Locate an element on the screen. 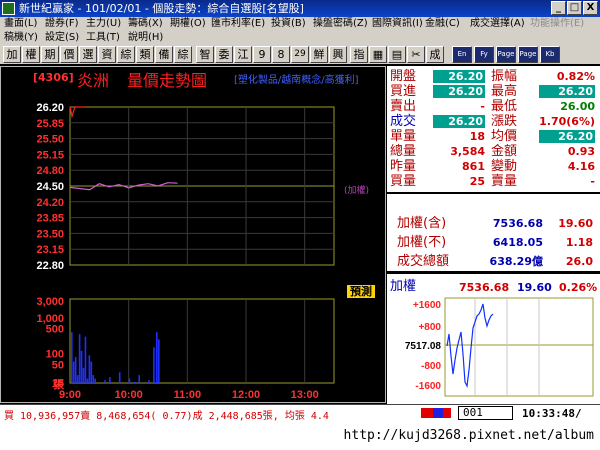 The width and height of the screenshot is (600, 450). menu-item: 主力(U) is located at coordinates (103, 24).